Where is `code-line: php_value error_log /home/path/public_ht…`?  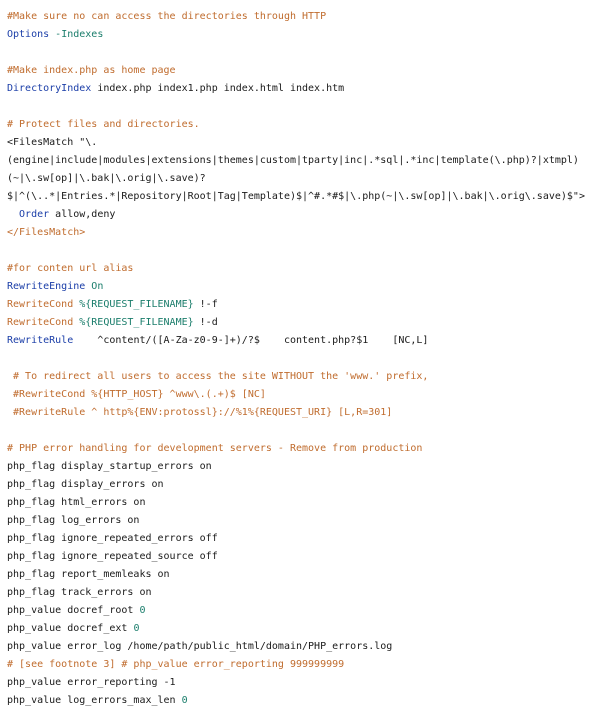 code-line: php_value error_log /home/path/public_ht… is located at coordinates (303, 647).